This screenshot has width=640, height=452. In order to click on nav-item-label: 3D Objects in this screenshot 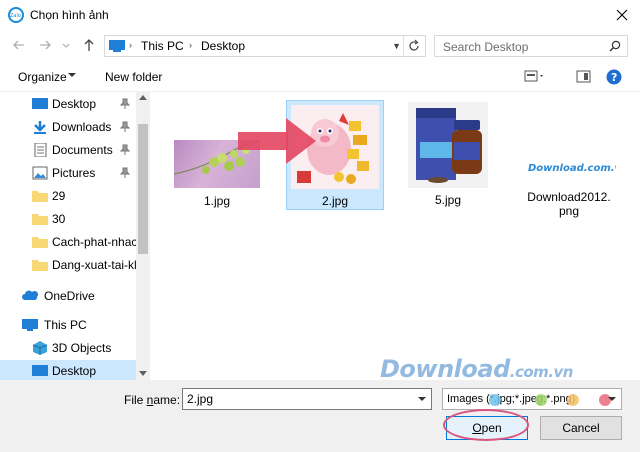, I will do `click(82, 348)`.